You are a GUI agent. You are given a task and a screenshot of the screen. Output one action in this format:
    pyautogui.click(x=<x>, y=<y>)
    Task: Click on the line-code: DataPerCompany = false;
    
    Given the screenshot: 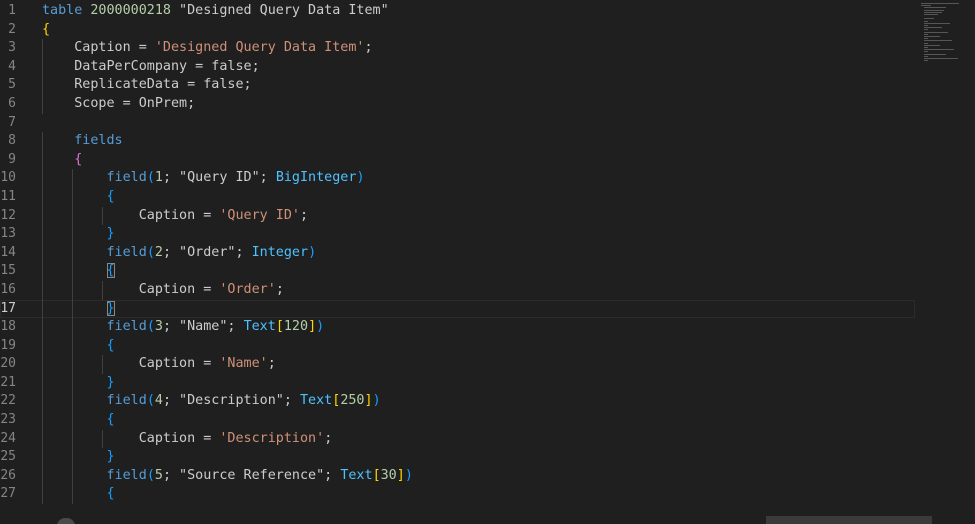 What is the action you would take?
    pyautogui.click(x=150, y=67)
    